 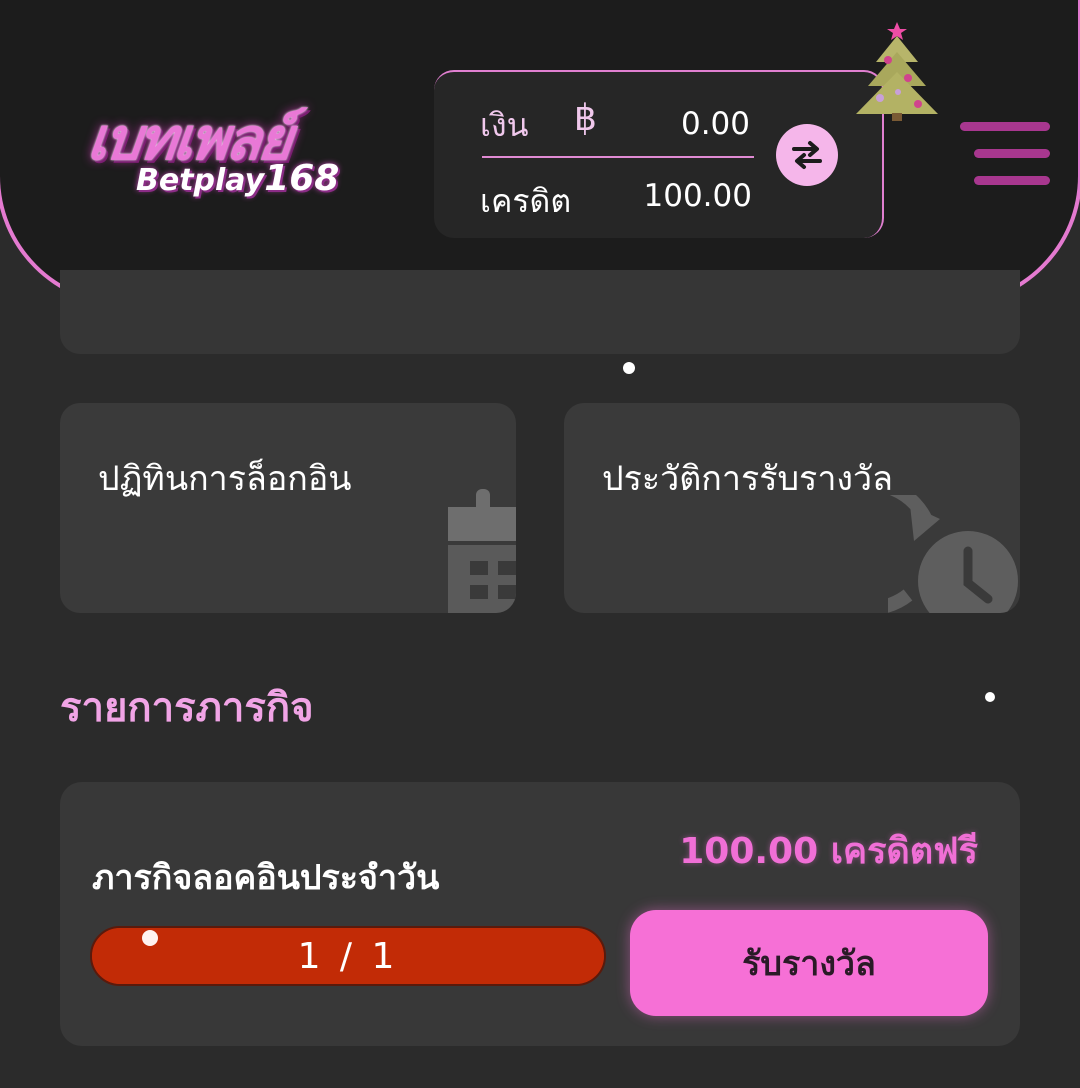 I want to click on mission-reward: 100.00 เครดิตฟรี, so click(x=828, y=851).